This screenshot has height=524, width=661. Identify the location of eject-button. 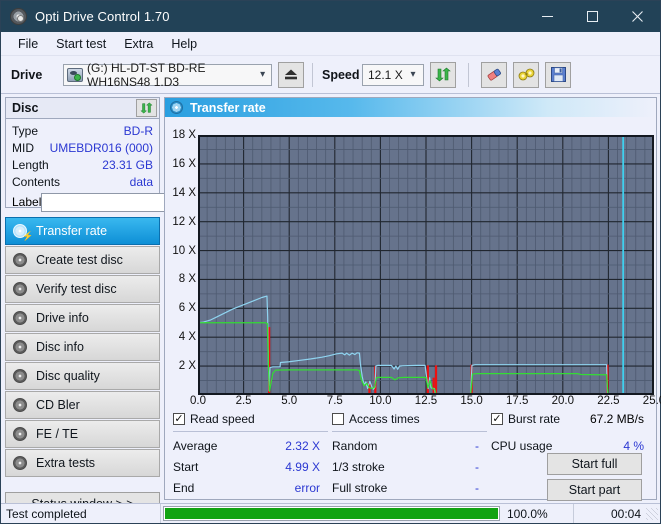
(291, 74).